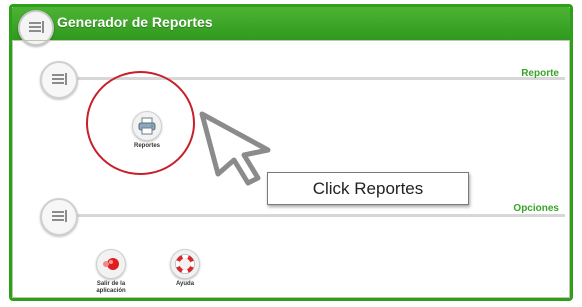  I want to click on lifebuoy-icon, so click(185, 264).